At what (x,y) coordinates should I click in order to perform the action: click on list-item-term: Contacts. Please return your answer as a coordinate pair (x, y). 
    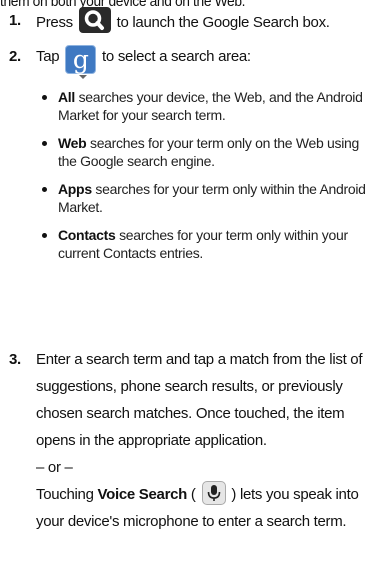
    Looking at the image, I should click on (87, 235).